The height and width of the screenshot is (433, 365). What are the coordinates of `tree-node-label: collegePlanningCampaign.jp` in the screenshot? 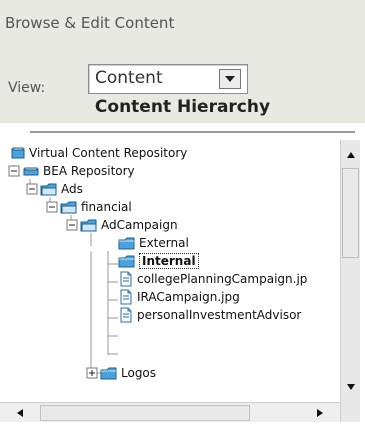 It's located at (222, 279).